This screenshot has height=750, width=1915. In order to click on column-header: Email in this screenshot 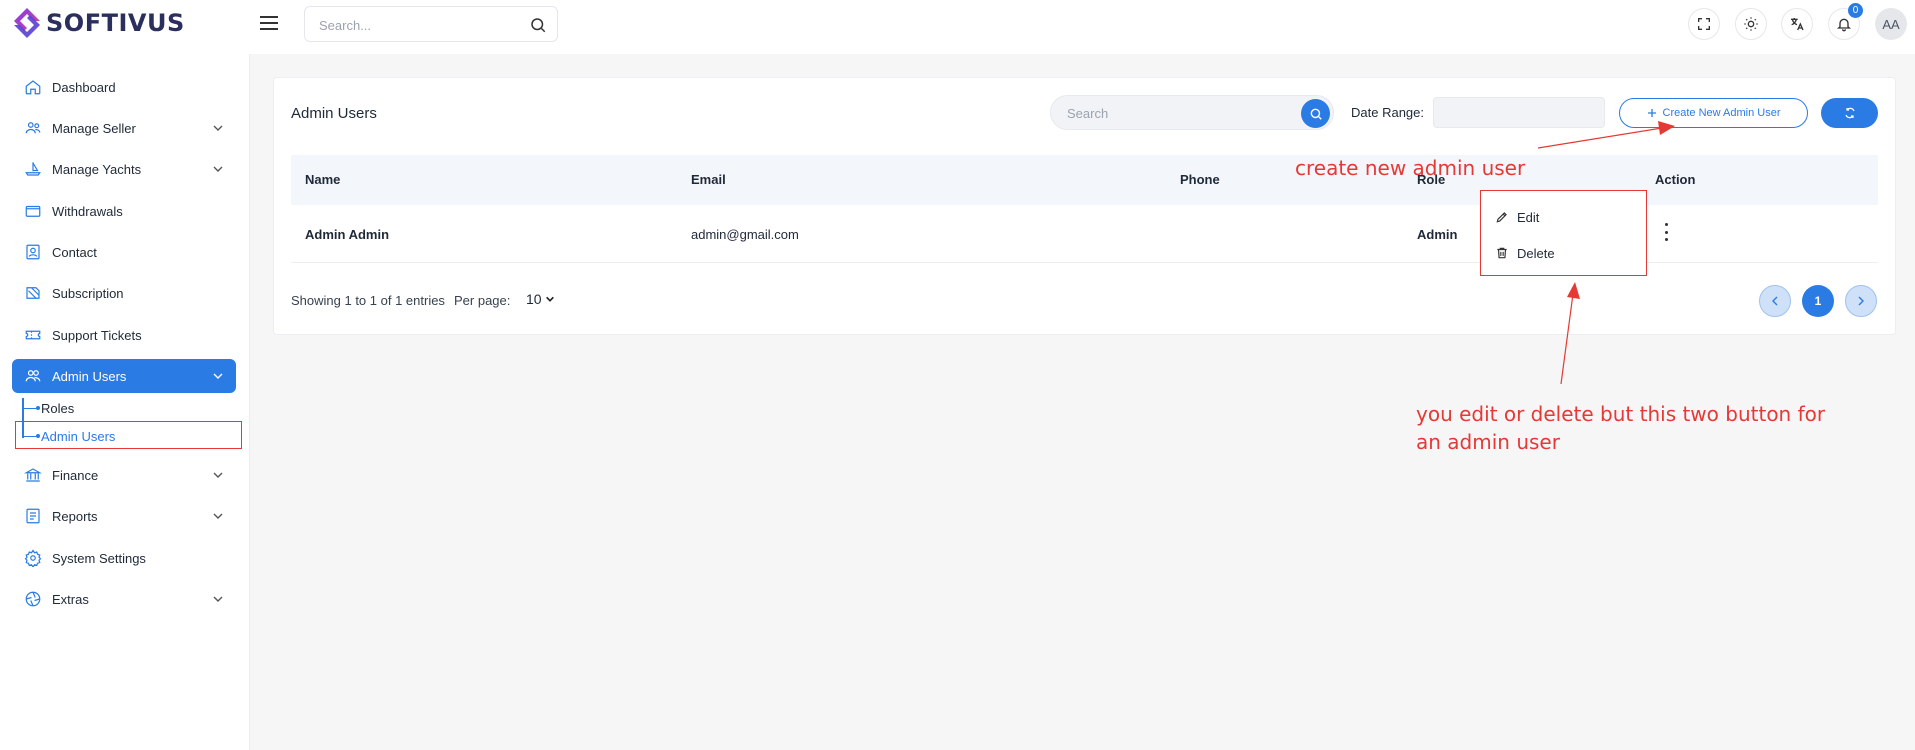, I will do `click(708, 179)`.